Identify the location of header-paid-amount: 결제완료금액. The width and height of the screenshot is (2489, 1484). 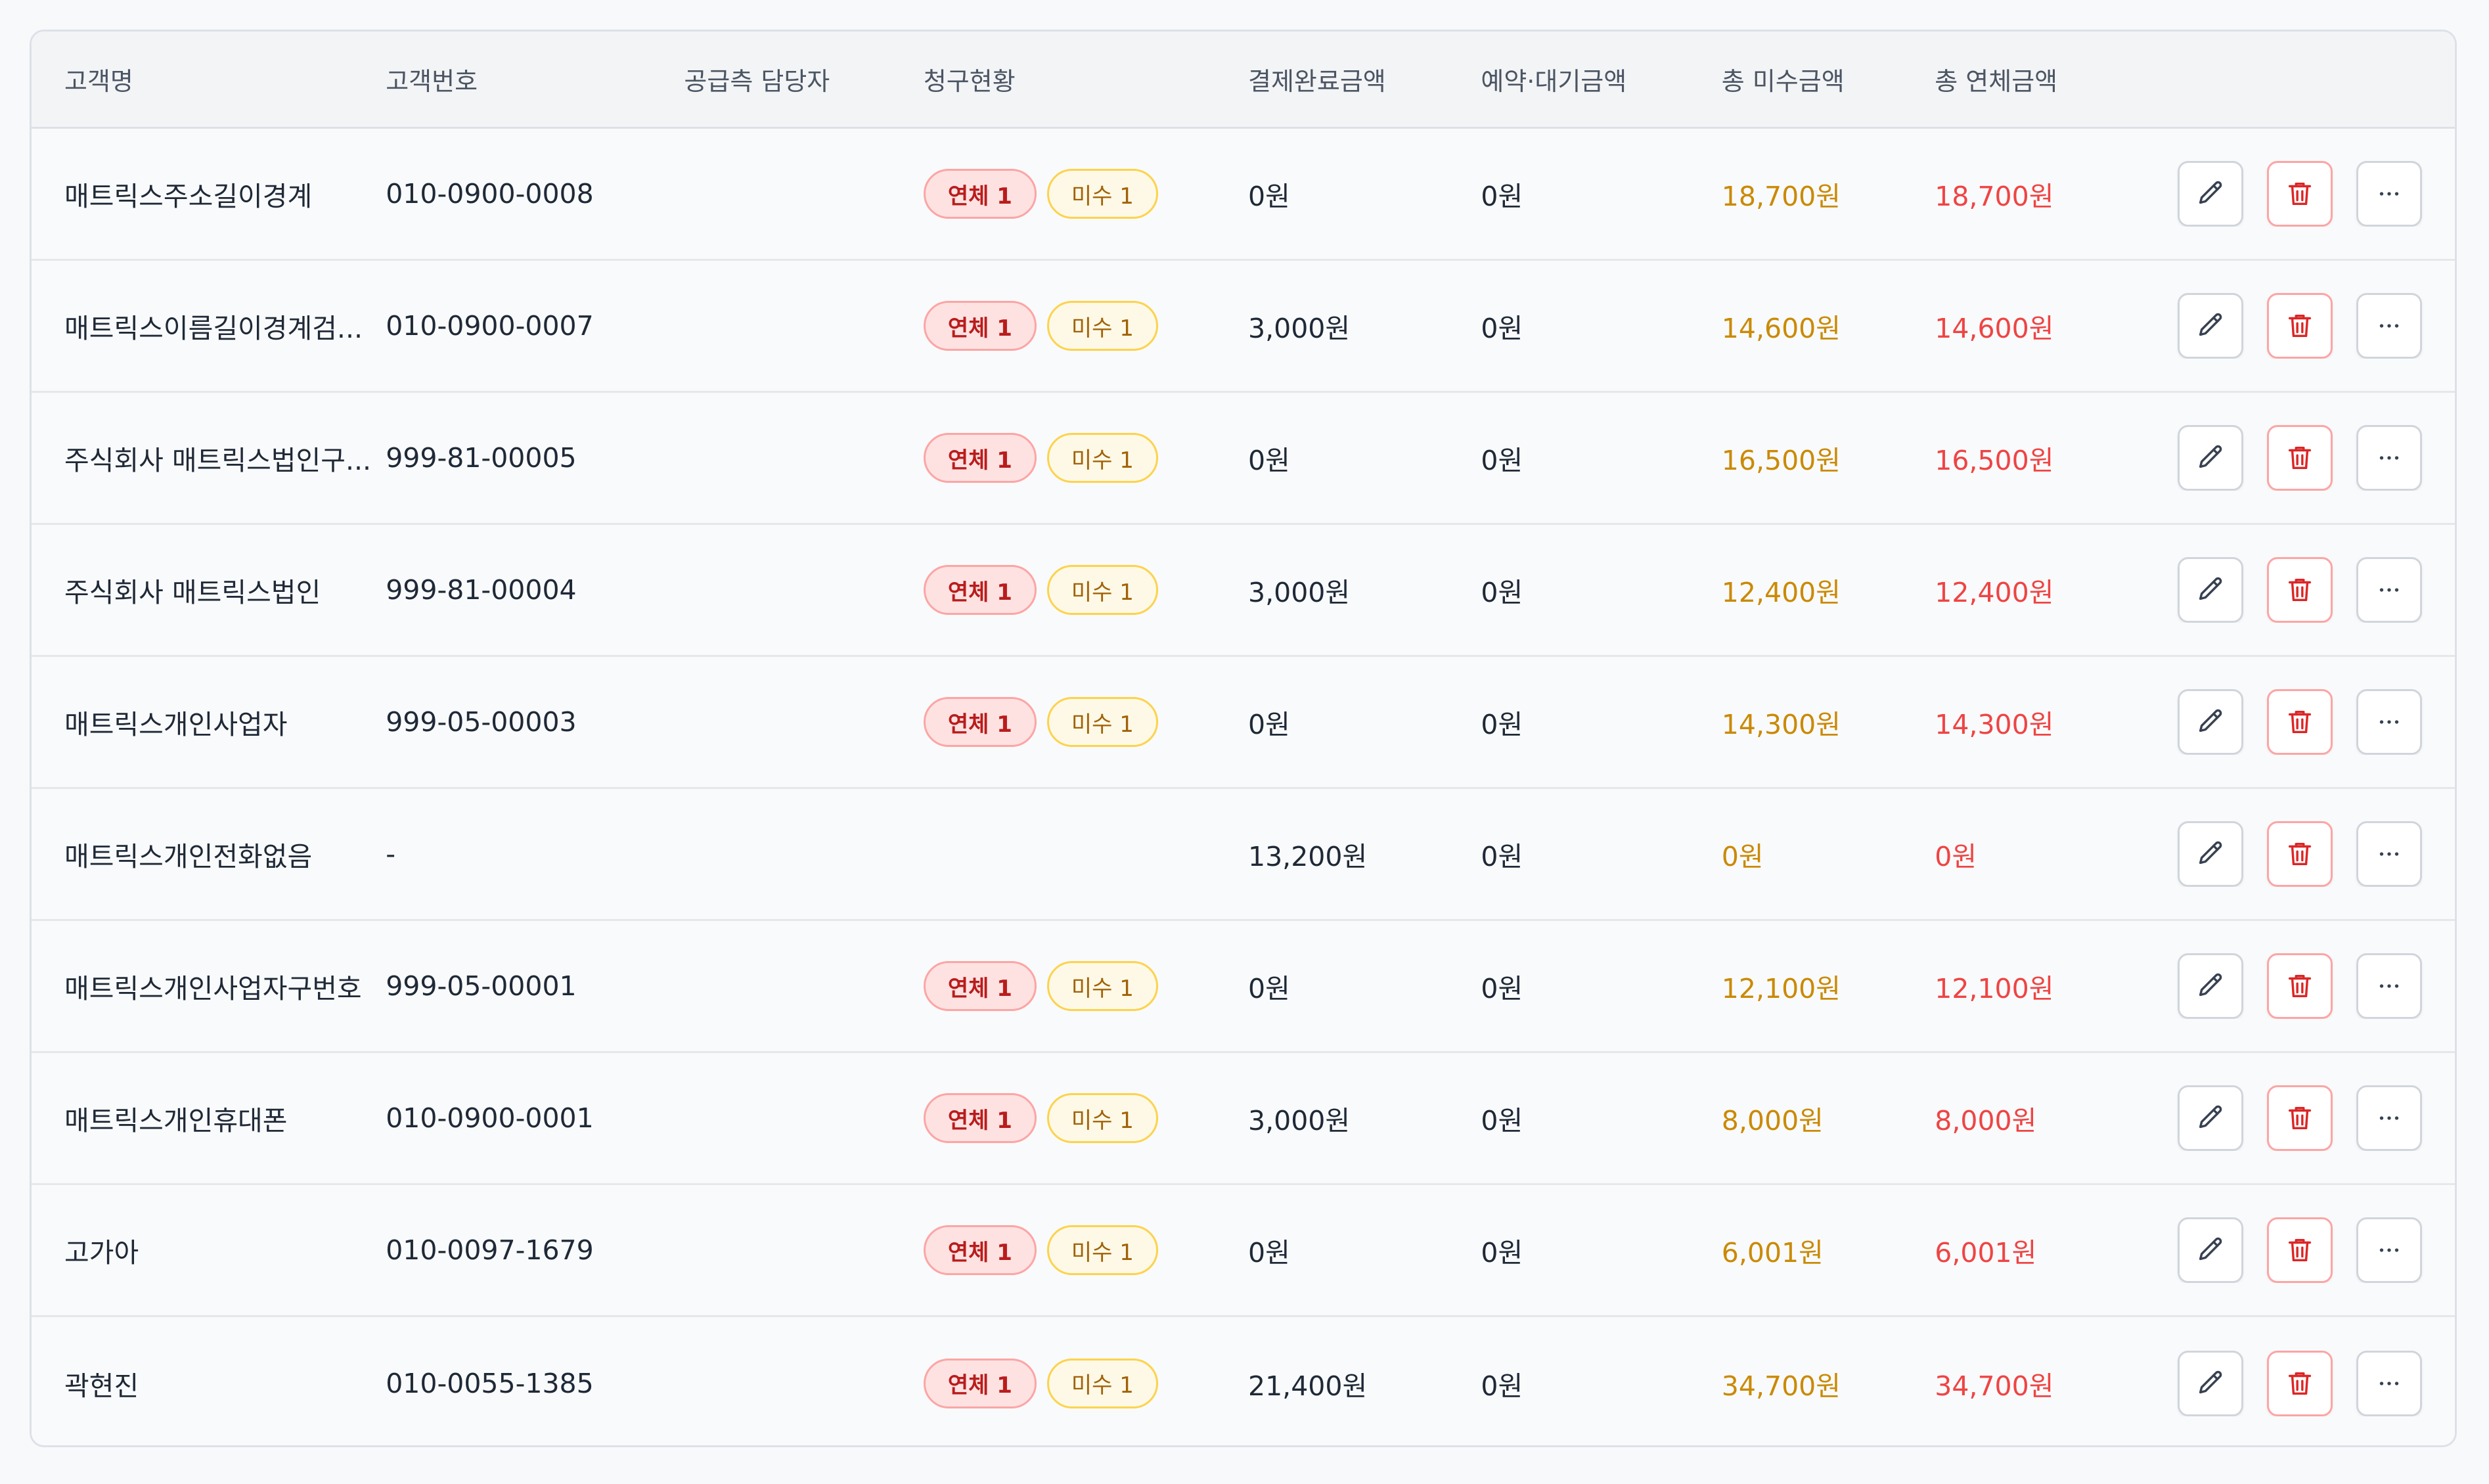
(1364, 79).